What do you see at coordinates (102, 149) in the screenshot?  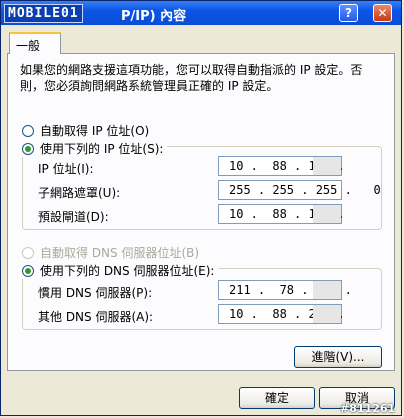 I see `ip-manual-label: 使用下列的 IP 位址(S):` at bounding box center [102, 149].